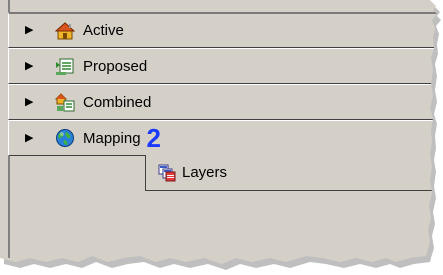 This screenshot has width=443, height=275. Describe the element at coordinates (291, 173) in the screenshot. I see `tree-item-layers: Layers` at that location.